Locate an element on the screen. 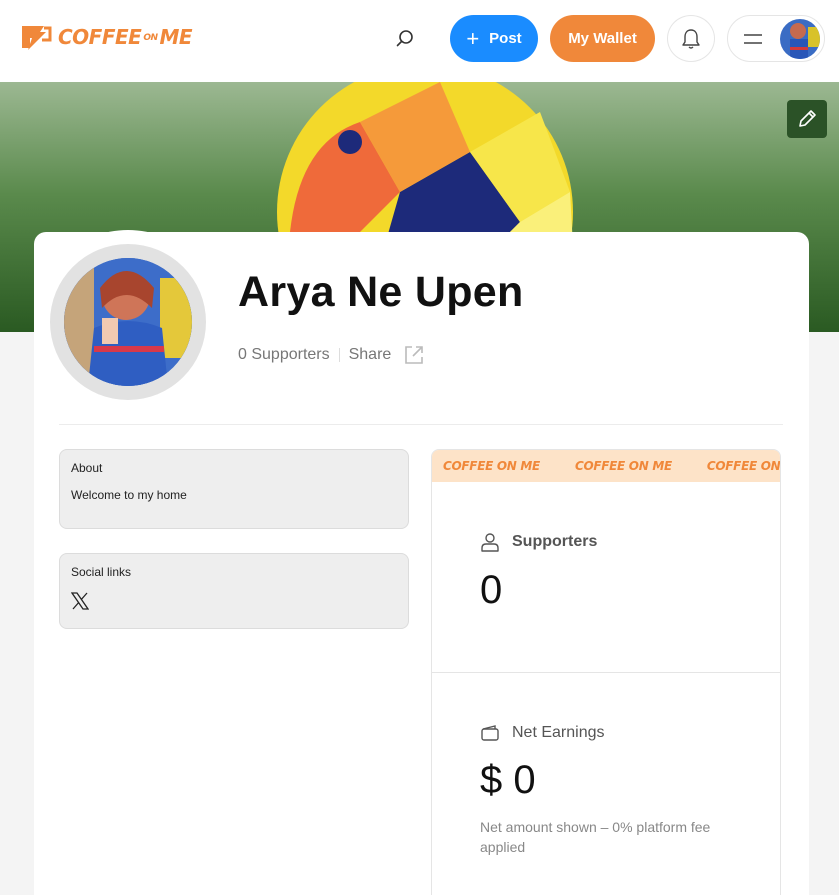 Image resolution: width=839 pixels, height=895 pixels. search-icon is located at coordinates (404, 38).